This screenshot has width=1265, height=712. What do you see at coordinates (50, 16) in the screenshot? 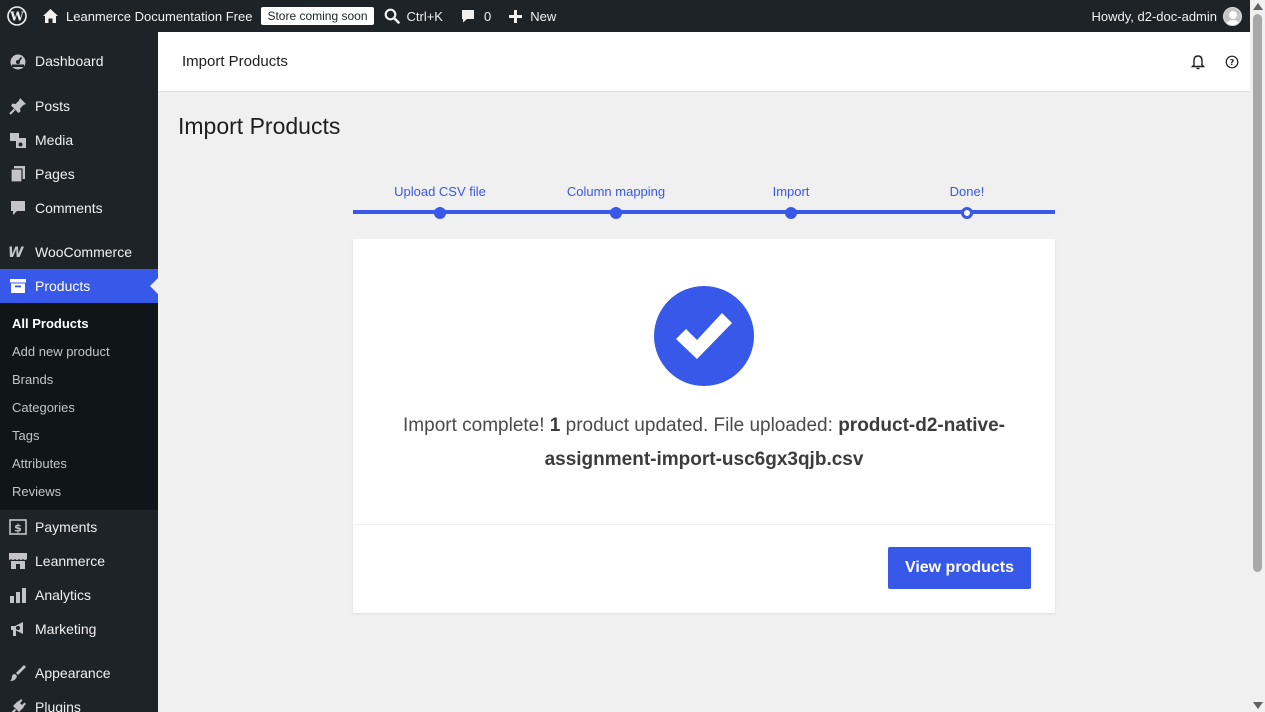
I see `home-icon` at bounding box center [50, 16].